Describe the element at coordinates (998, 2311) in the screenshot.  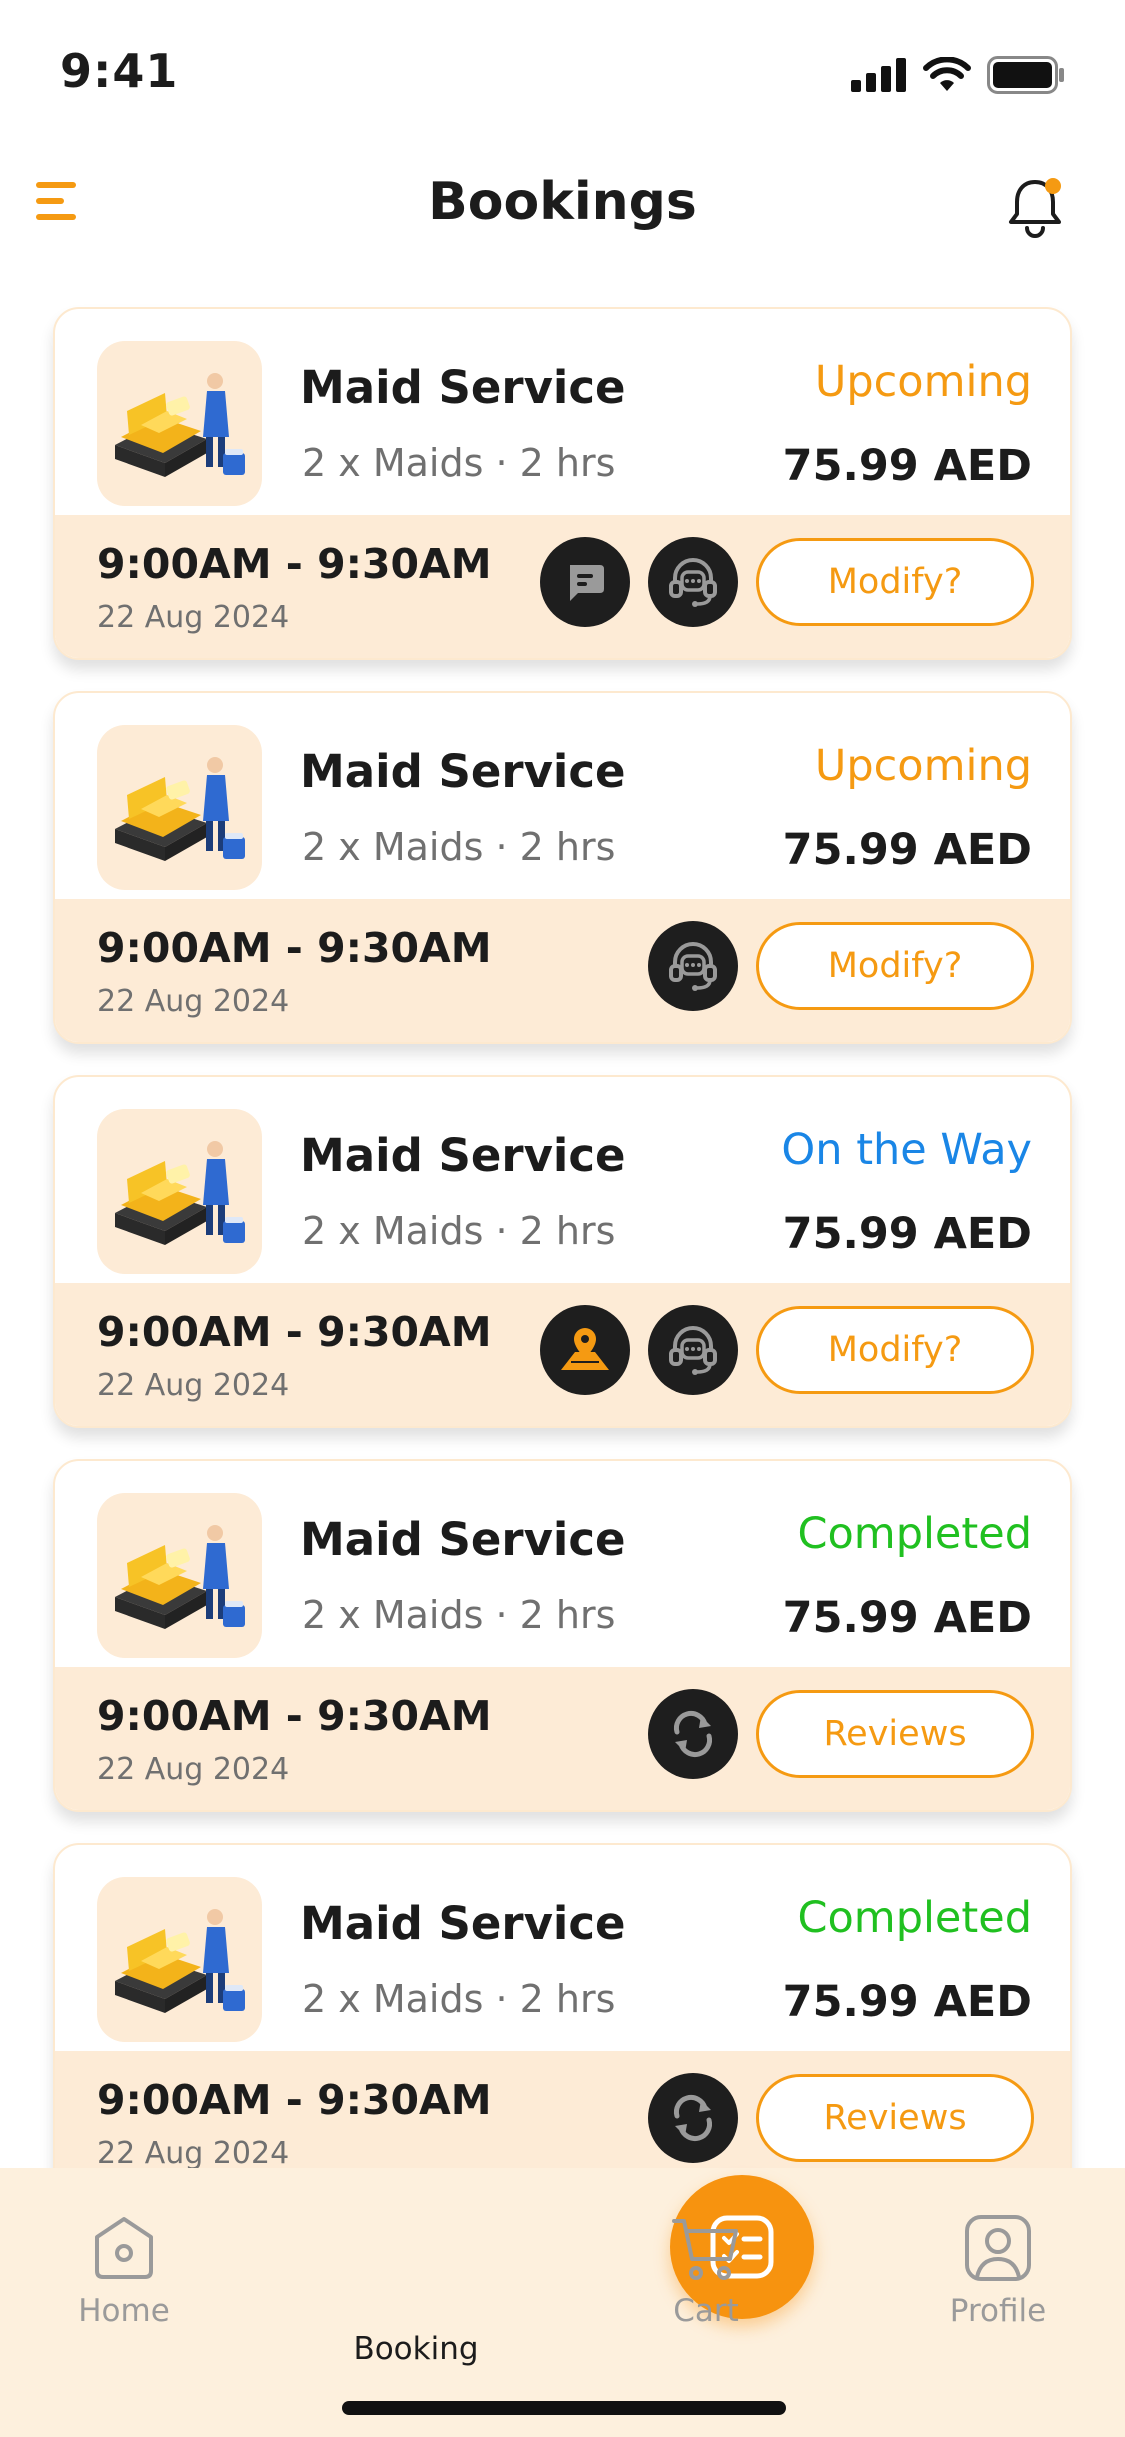
I see `tab-profile-label: Profile` at that location.